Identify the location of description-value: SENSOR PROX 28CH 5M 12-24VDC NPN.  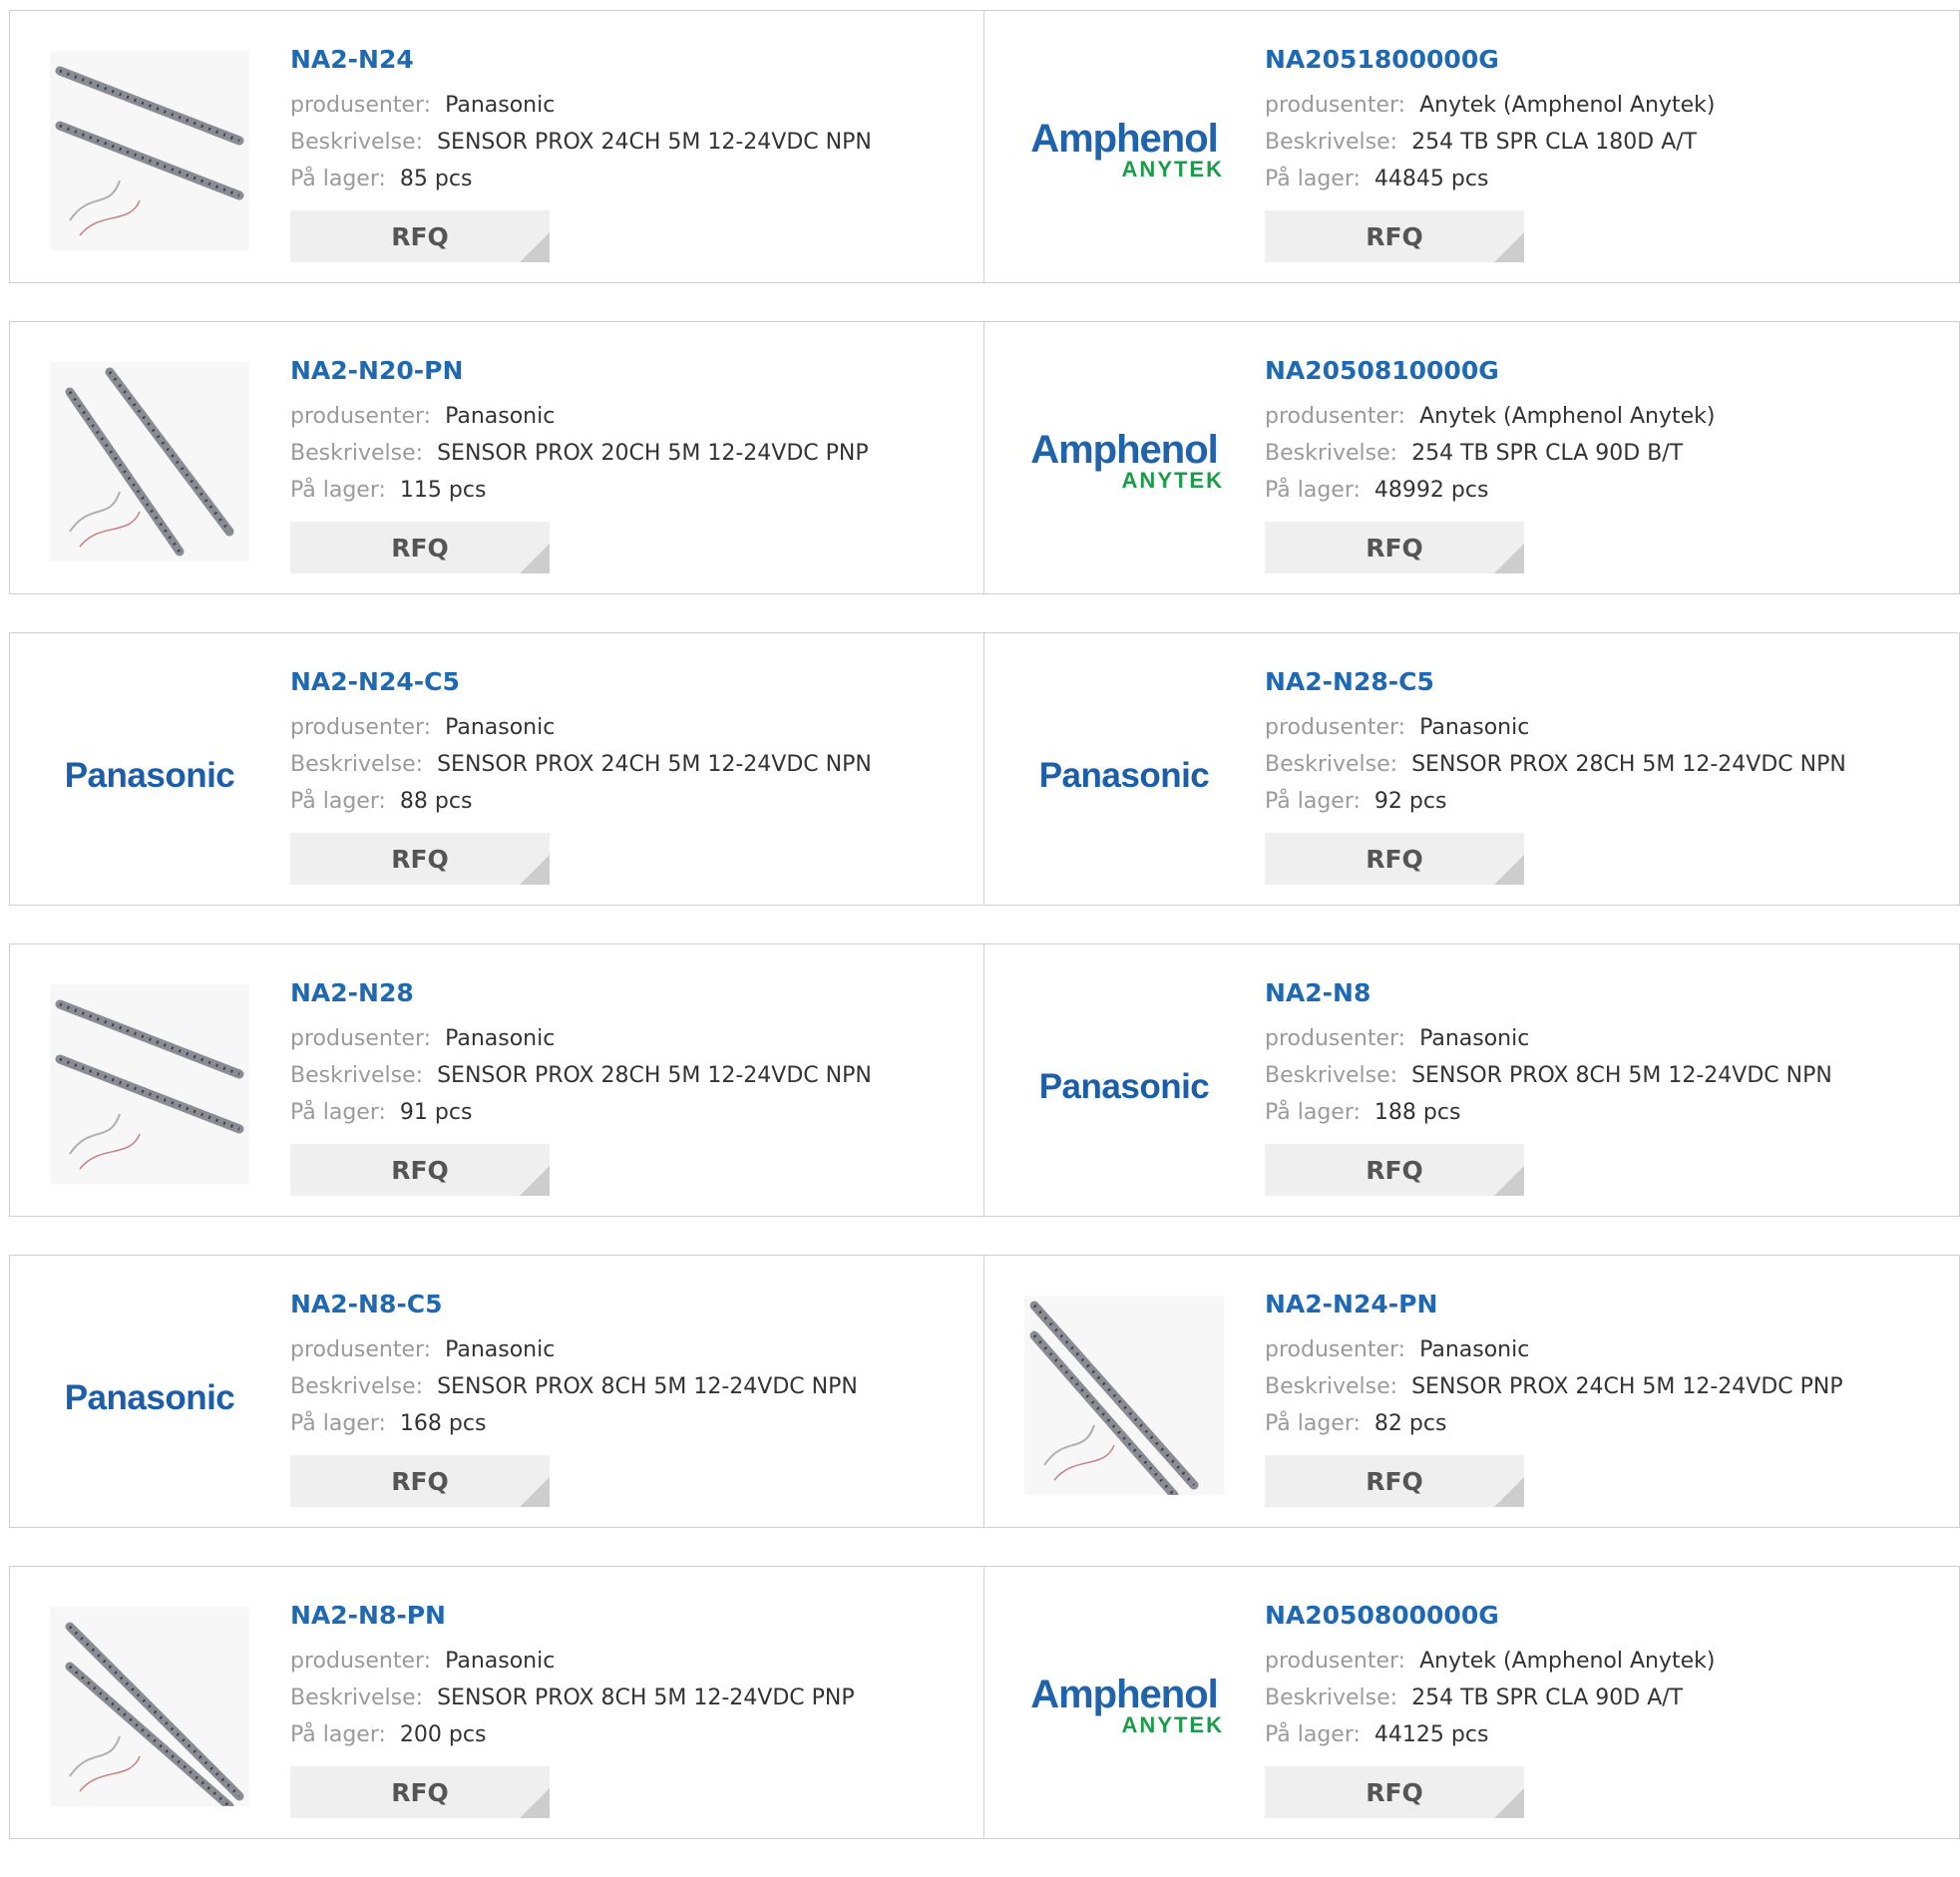
(1629, 764).